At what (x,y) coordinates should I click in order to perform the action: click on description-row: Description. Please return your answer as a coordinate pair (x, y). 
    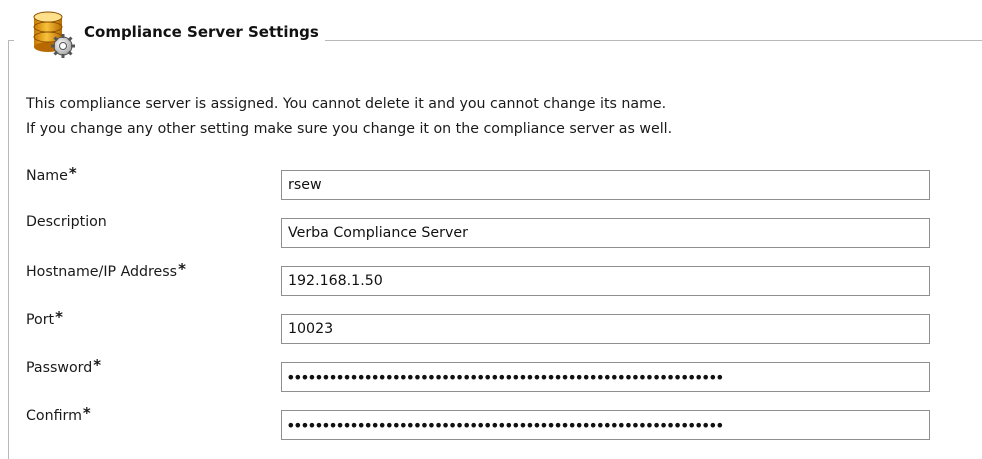
    Looking at the image, I should click on (481, 230).